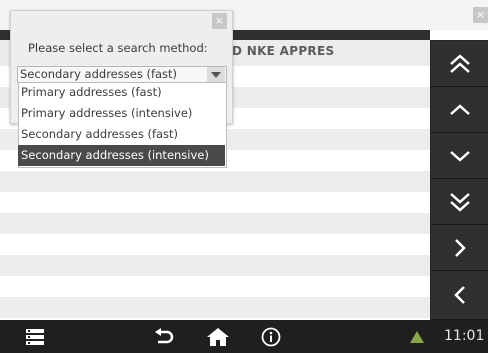 This screenshot has height=353, width=488. I want to click on back-icon, so click(164, 335).